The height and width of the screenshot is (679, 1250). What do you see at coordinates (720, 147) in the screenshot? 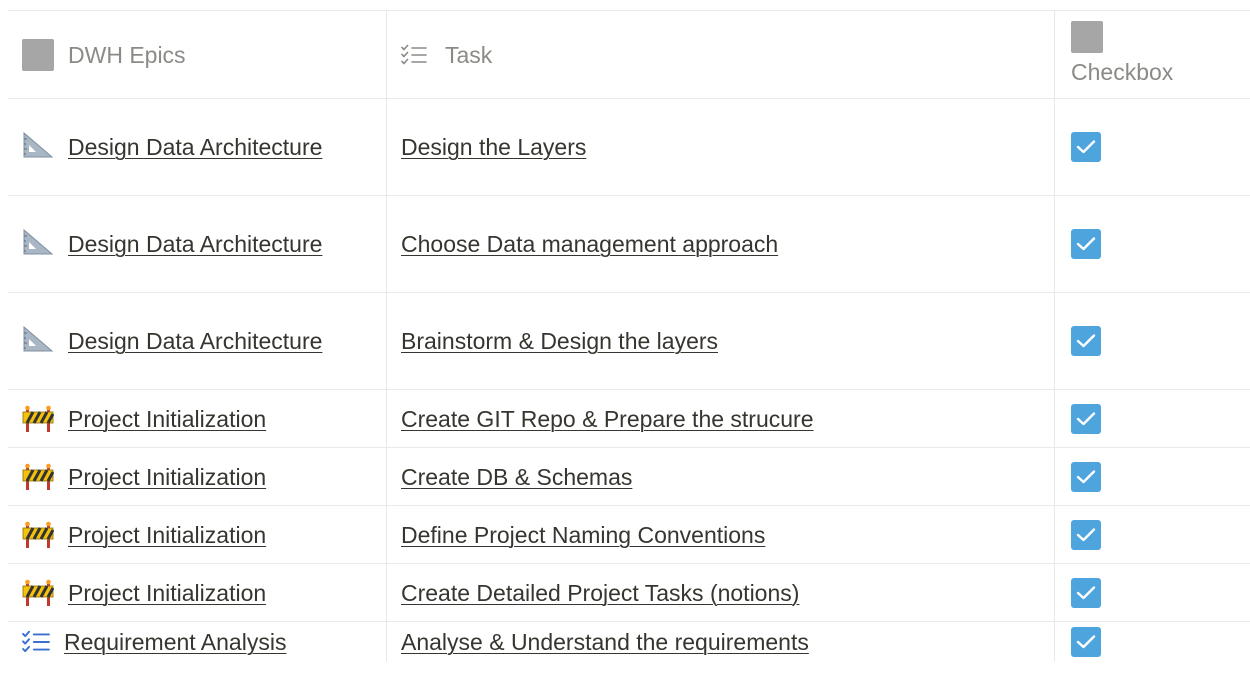
I see `task-cell: Design the Layers` at bounding box center [720, 147].